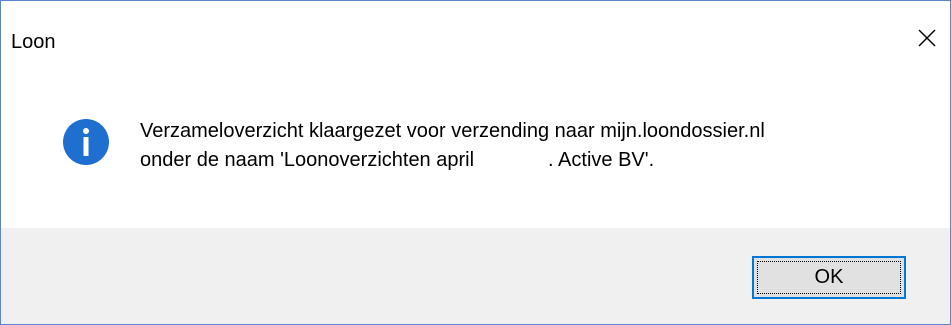  I want to click on redacted-area, so click(511, 160).